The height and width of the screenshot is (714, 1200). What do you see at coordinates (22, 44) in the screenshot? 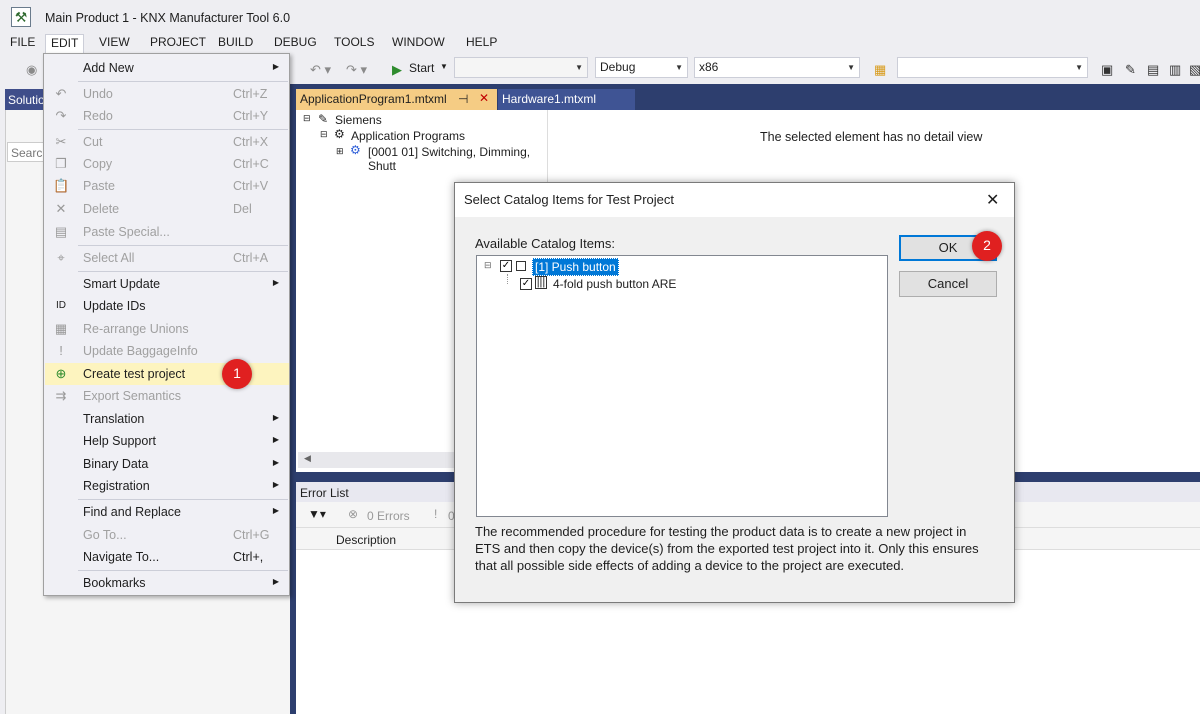
I see `menu-file: FILE` at bounding box center [22, 44].